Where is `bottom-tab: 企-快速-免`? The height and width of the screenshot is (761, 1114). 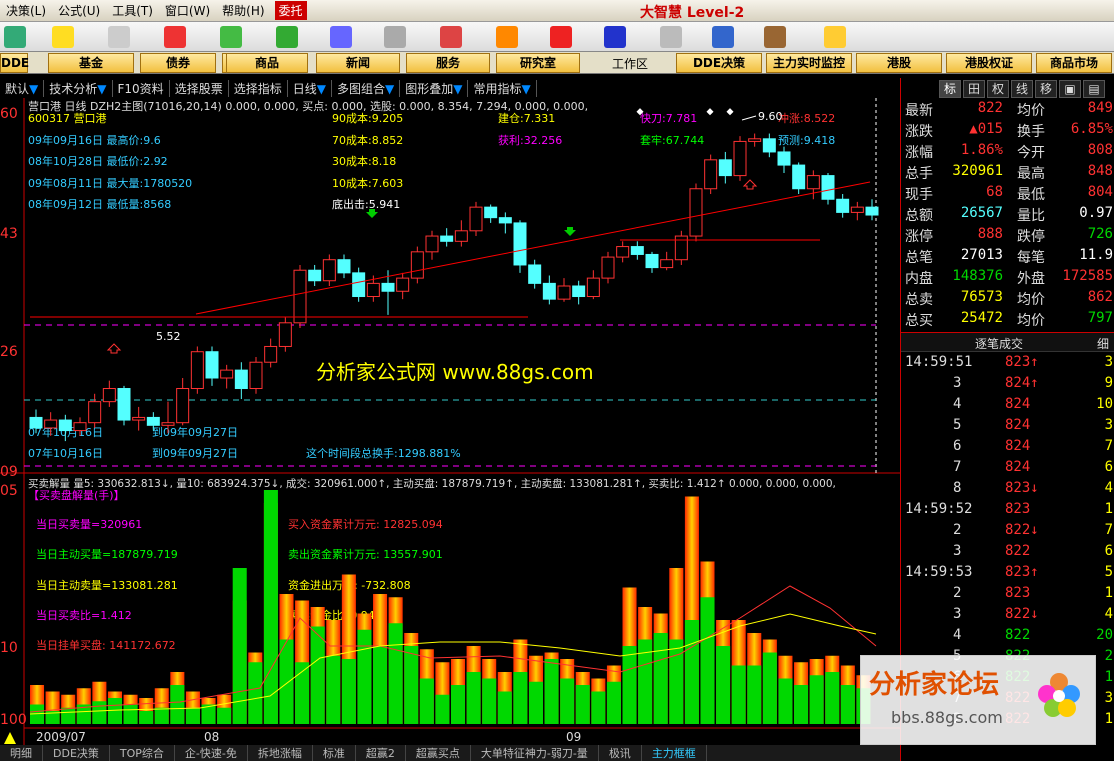
bottom-tab: 企-快速-免 is located at coordinates (211, 753).